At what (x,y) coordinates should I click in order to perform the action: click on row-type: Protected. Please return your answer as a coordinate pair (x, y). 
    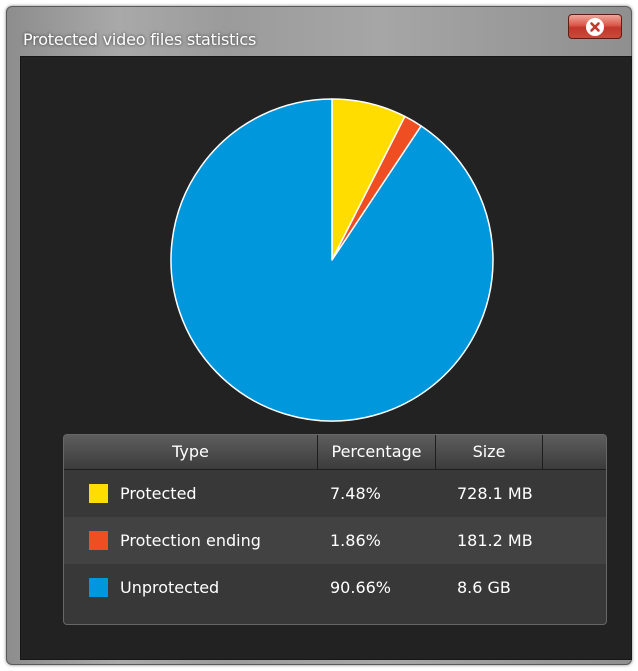
    Looking at the image, I should click on (158, 493).